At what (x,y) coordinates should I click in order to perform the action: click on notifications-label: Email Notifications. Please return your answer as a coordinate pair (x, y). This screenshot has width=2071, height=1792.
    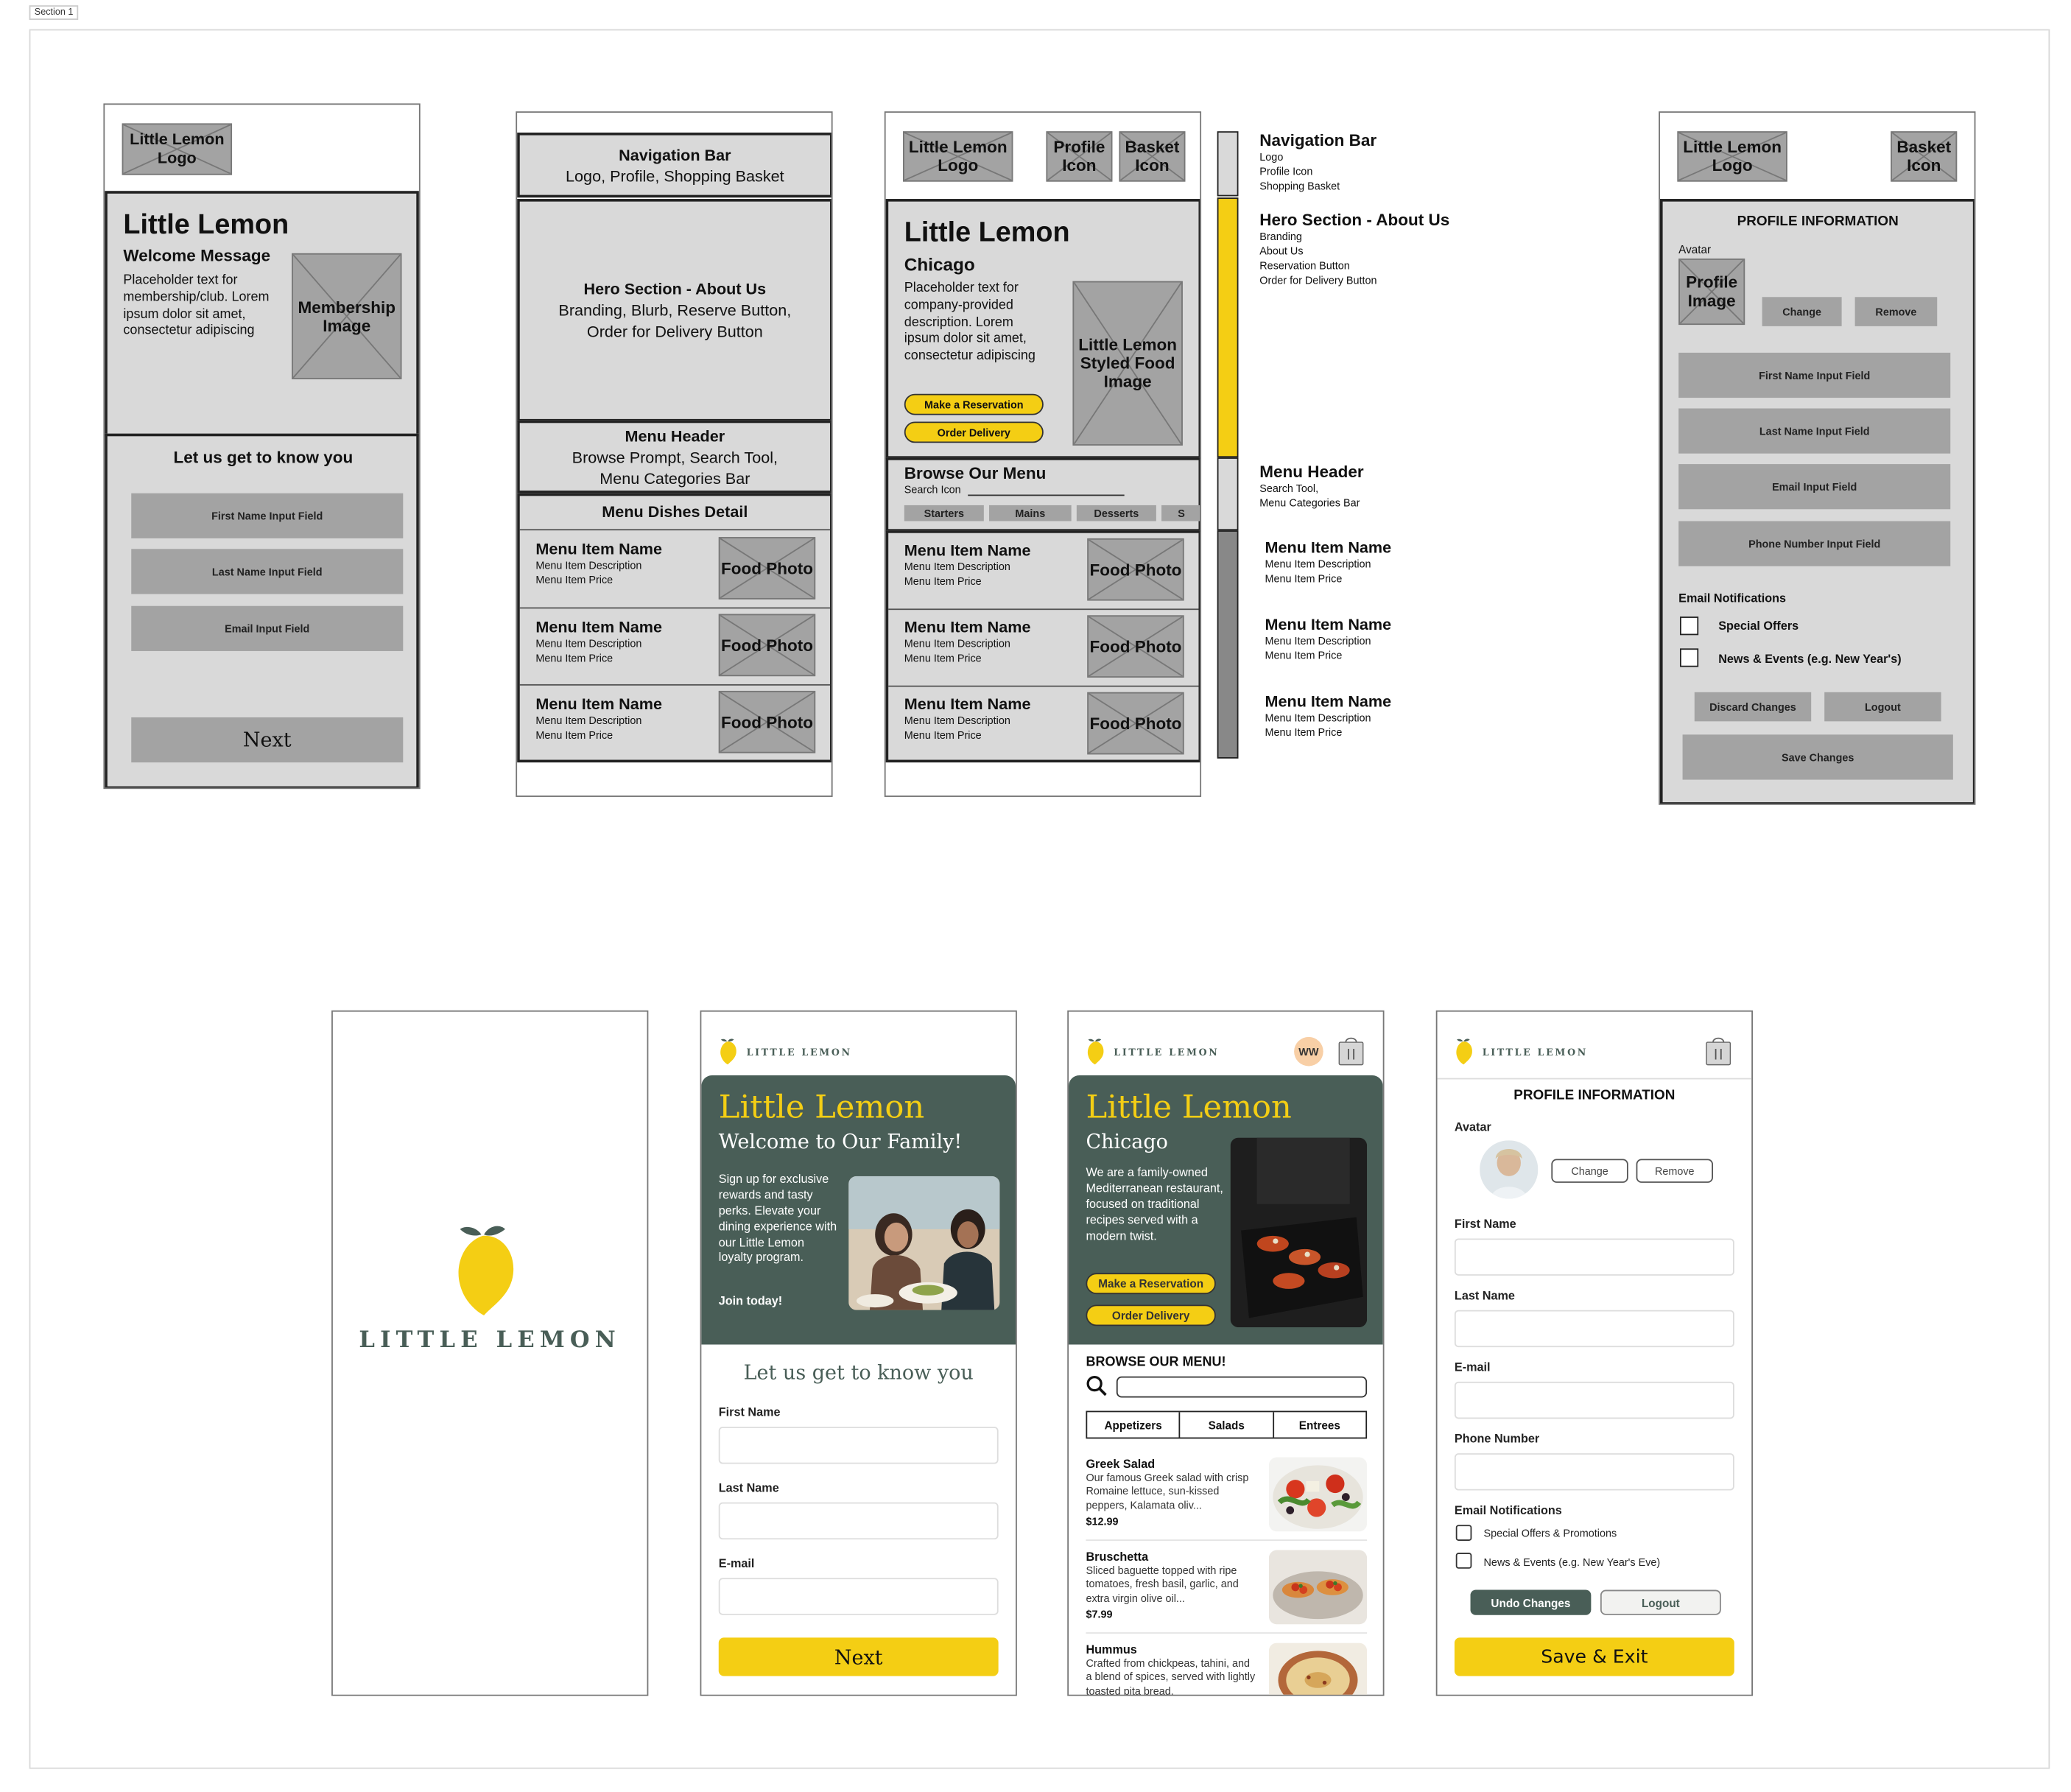
    Looking at the image, I should click on (1733, 598).